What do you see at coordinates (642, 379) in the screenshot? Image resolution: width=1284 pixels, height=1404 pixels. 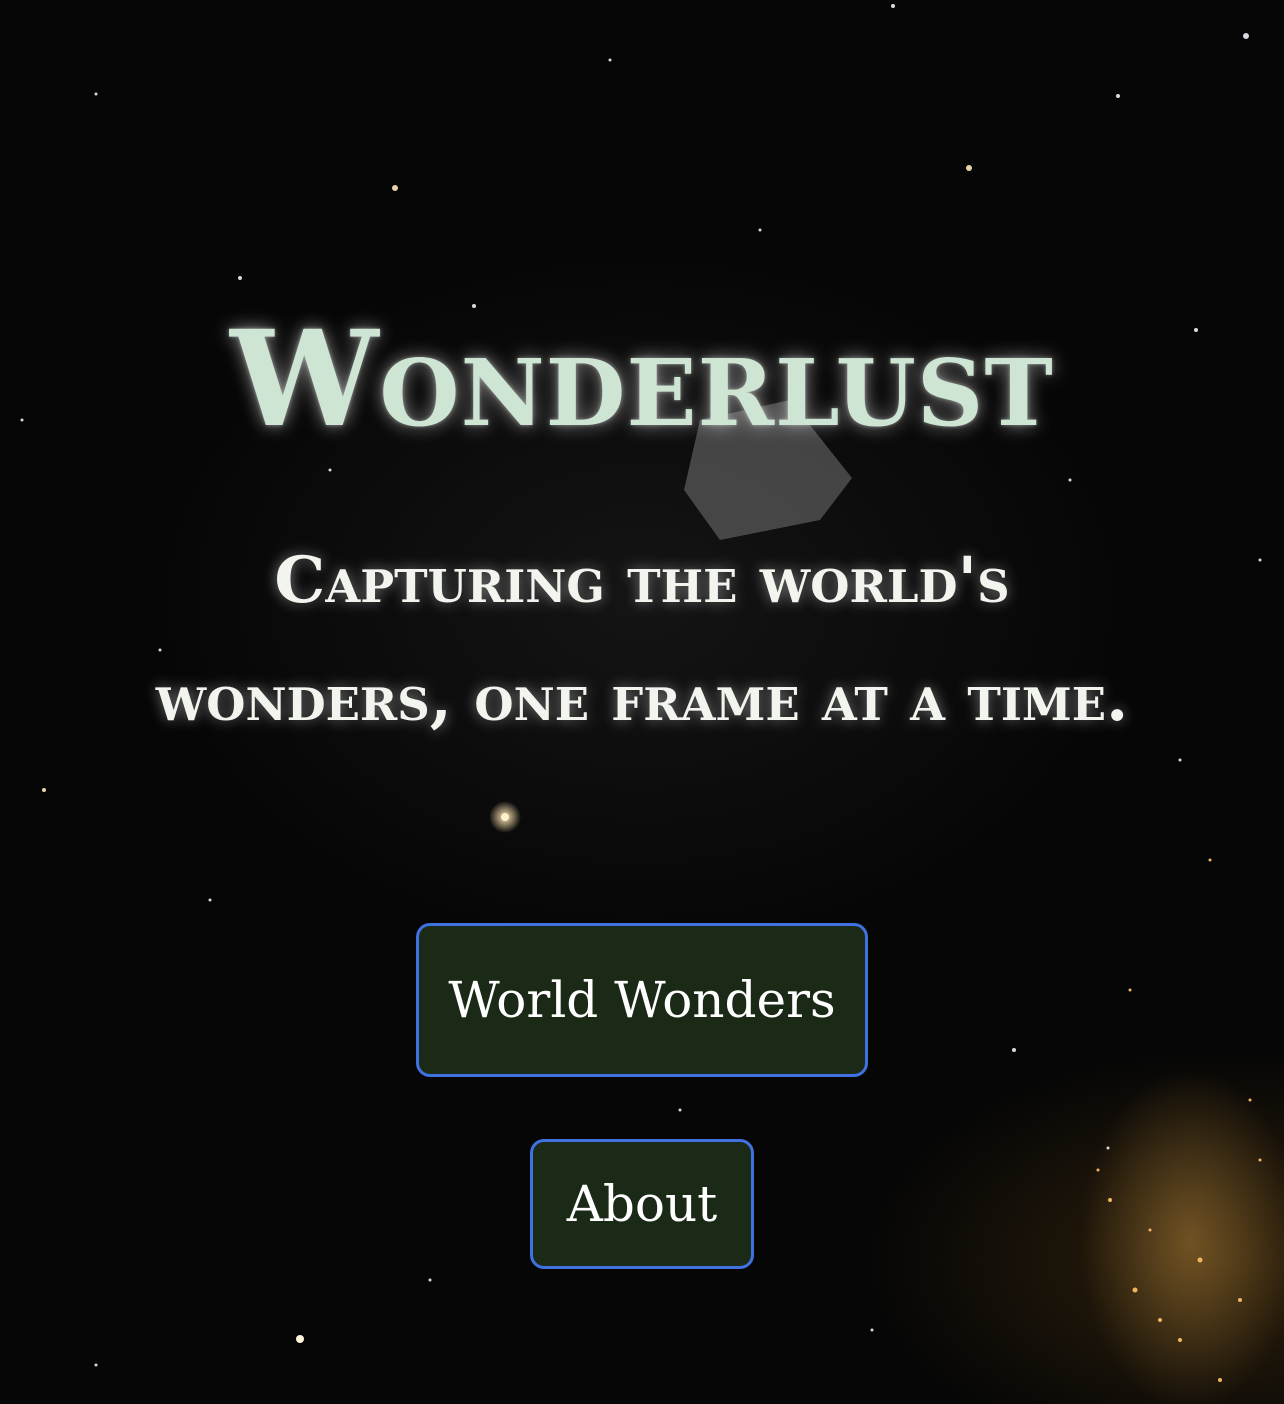 I see `site-title: Wonderlust` at bounding box center [642, 379].